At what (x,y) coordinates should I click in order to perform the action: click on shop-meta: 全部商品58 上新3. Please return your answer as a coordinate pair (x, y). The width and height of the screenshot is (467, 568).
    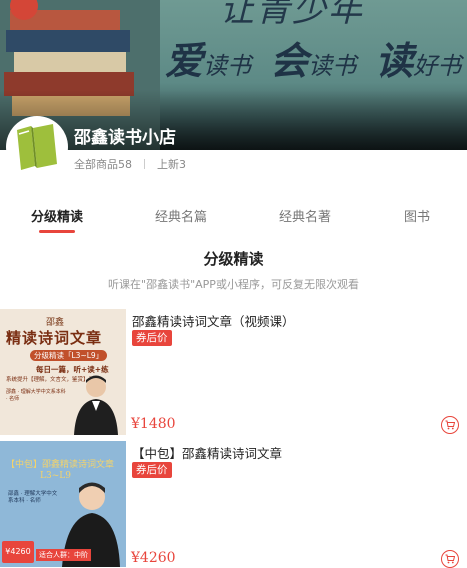
    Looking at the image, I should click on (130, 164).